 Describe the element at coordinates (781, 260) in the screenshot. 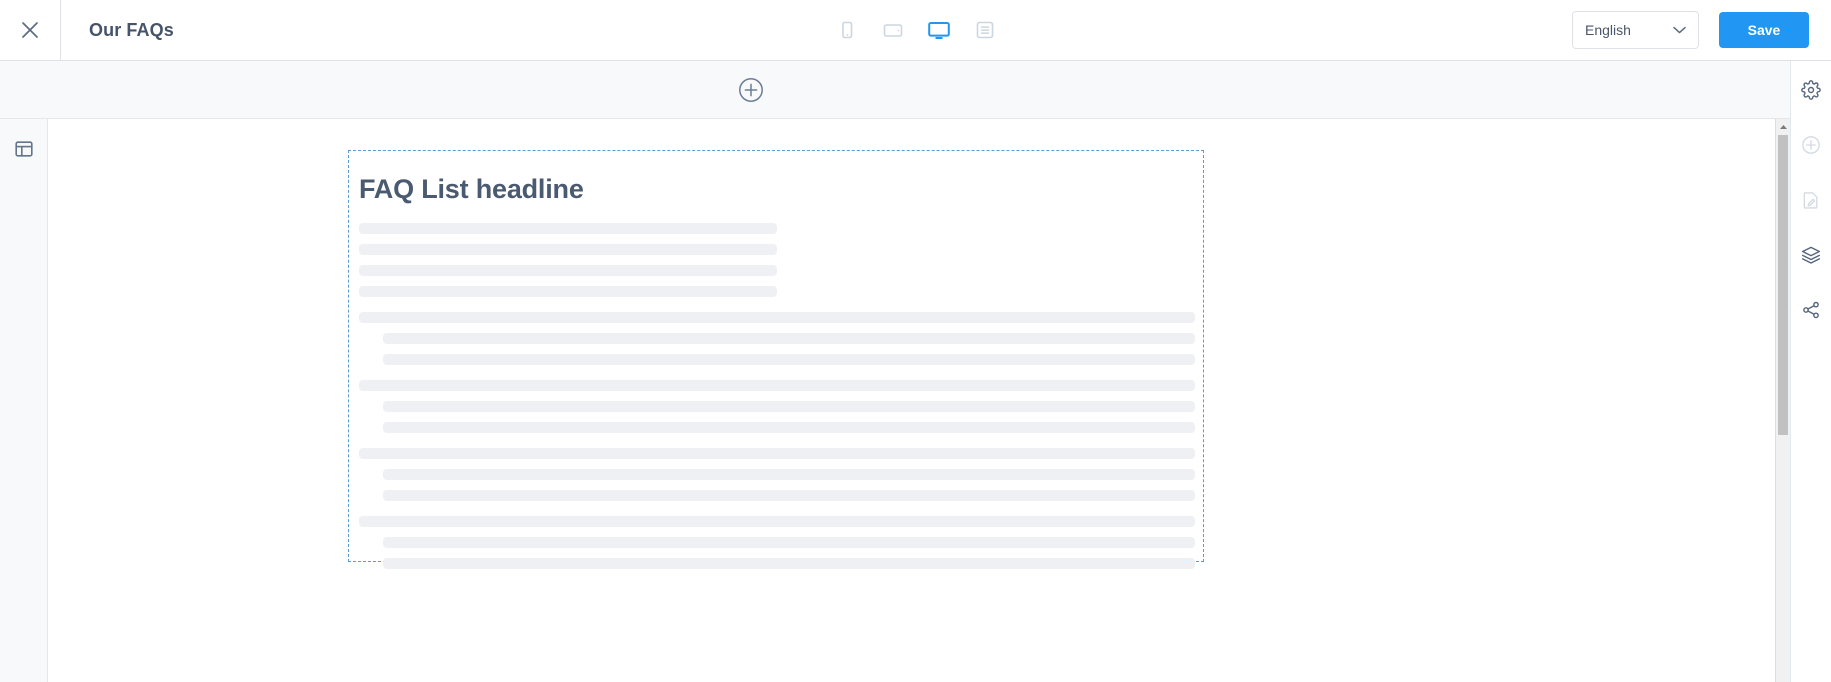

I see `faq-intro-skeleton` at that location.